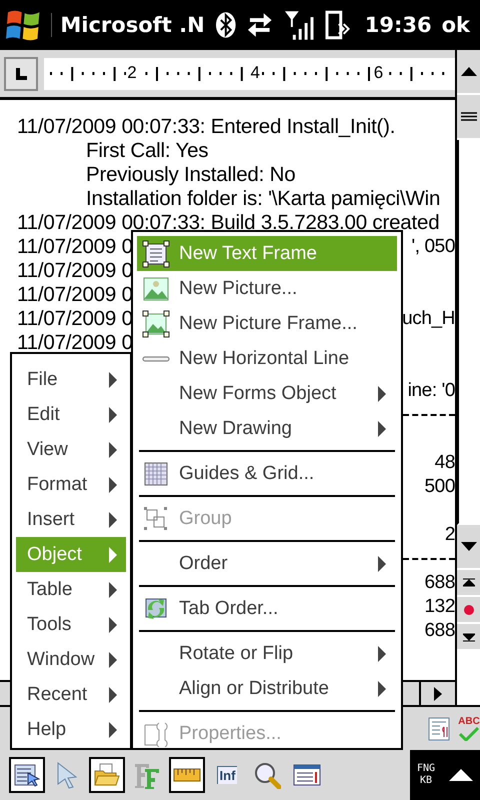  I want to click on menu-item: Rotate or Flip, so click(267, 653).